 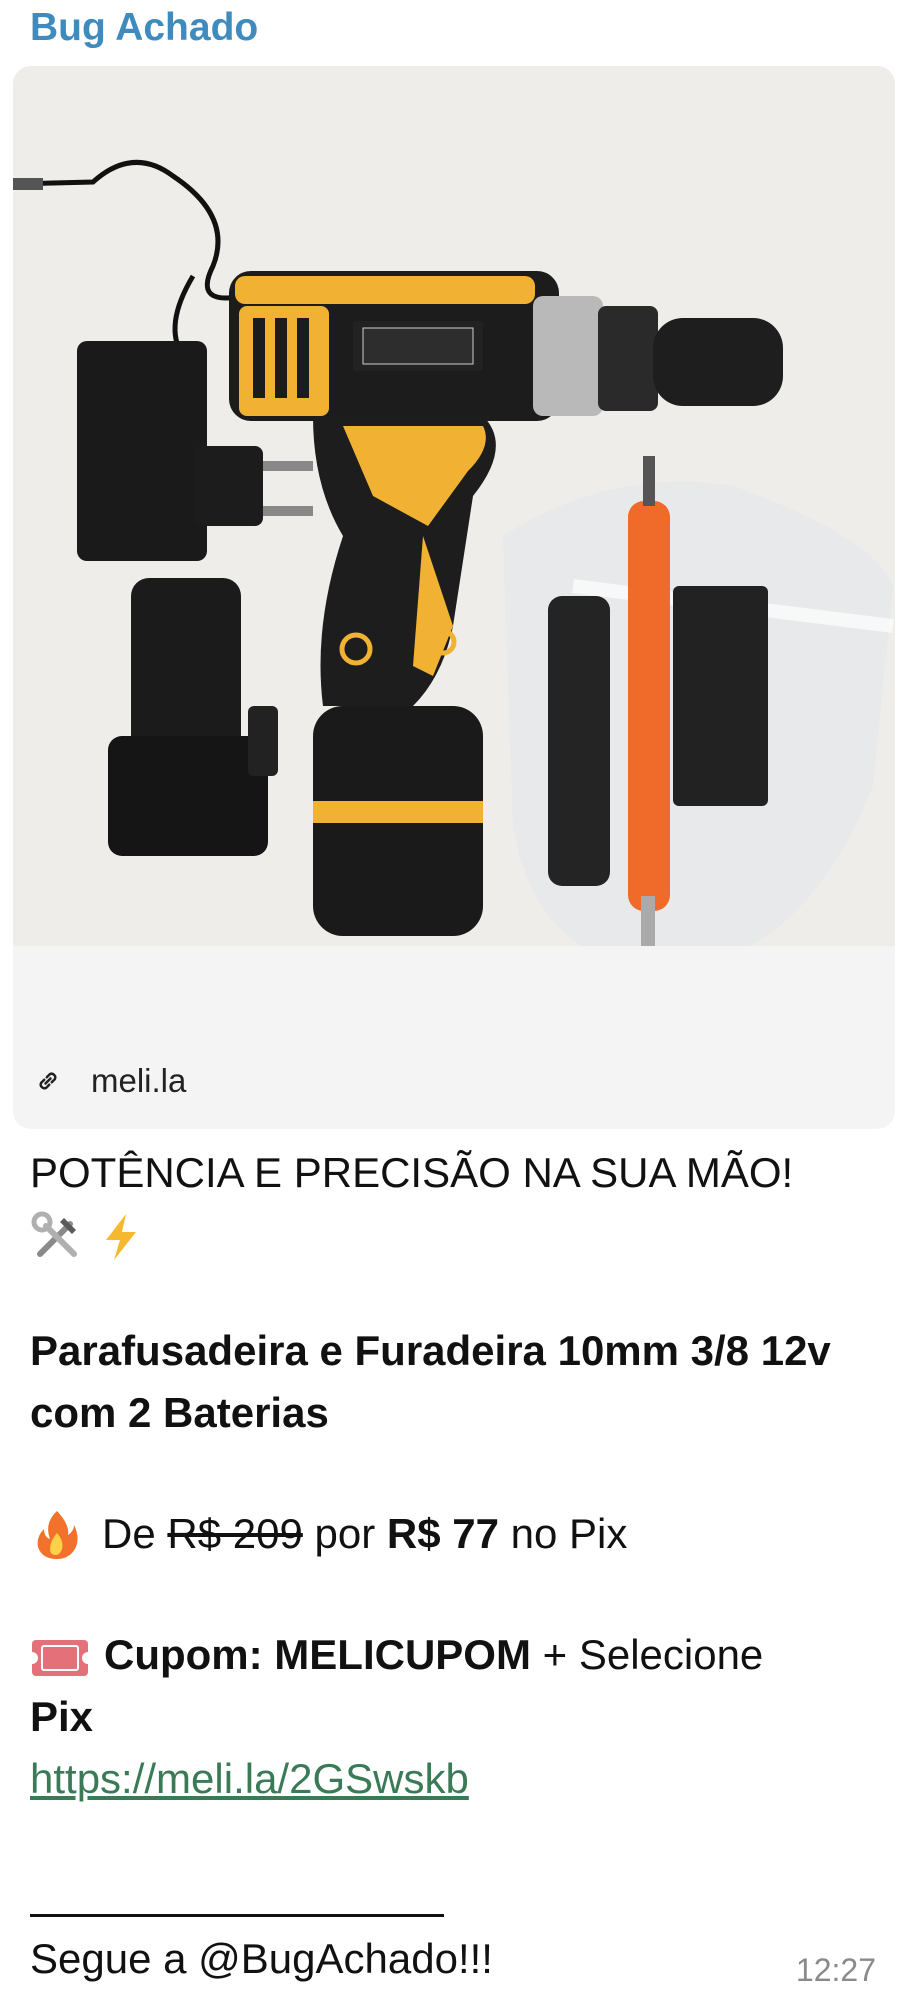 What do you see at coordinates (121, 1237) in the screenshot?
I see `high-voltage-emoji` at bounding box center [121, 1237].